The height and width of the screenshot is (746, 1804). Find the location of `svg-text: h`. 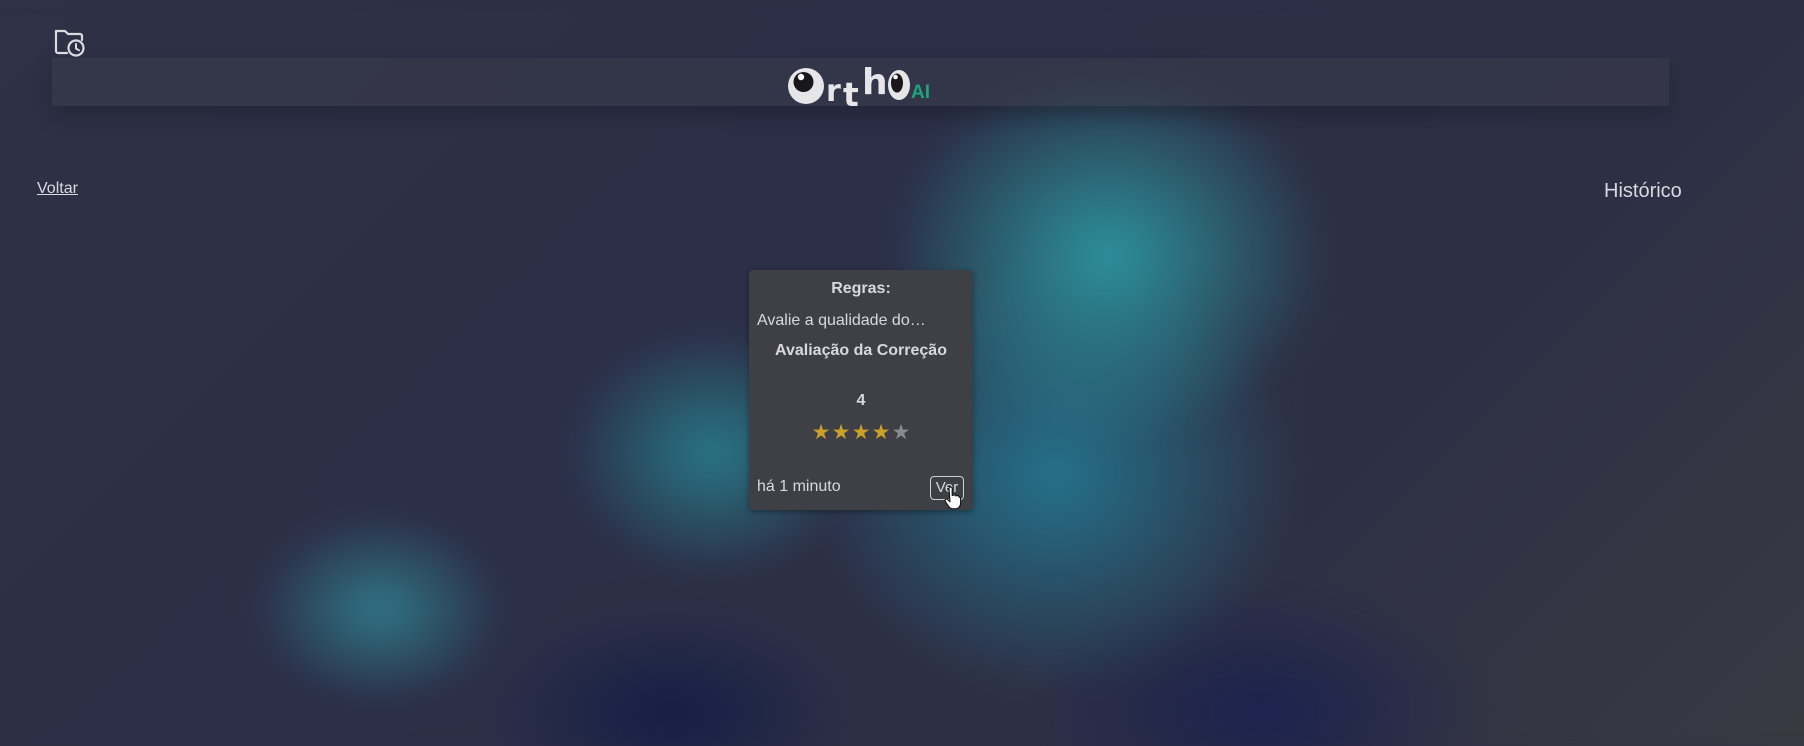

svg-text: h is located at coordinates (875, 82).